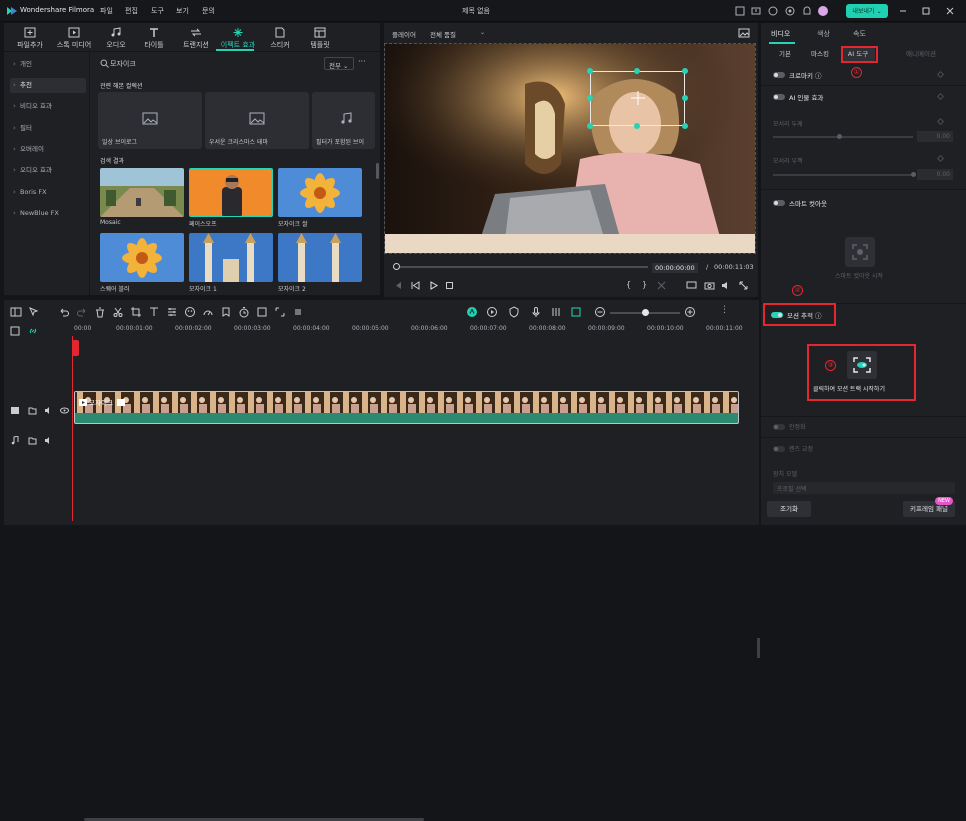 The image size is (966, 821). I want to click on menu-file: 파일, so click(106, 11).